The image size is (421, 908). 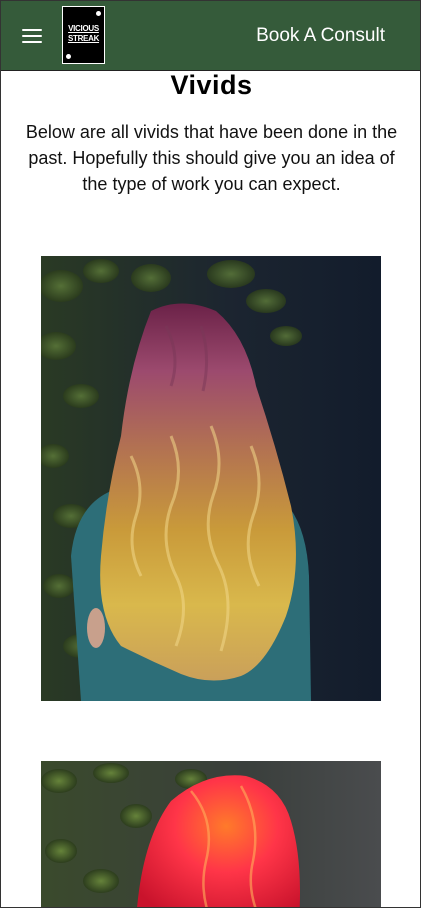 What do you see at coordinates (211, 85) in the screenshot?
I see `page-title: Vivids` at bounding box center [211, 85].